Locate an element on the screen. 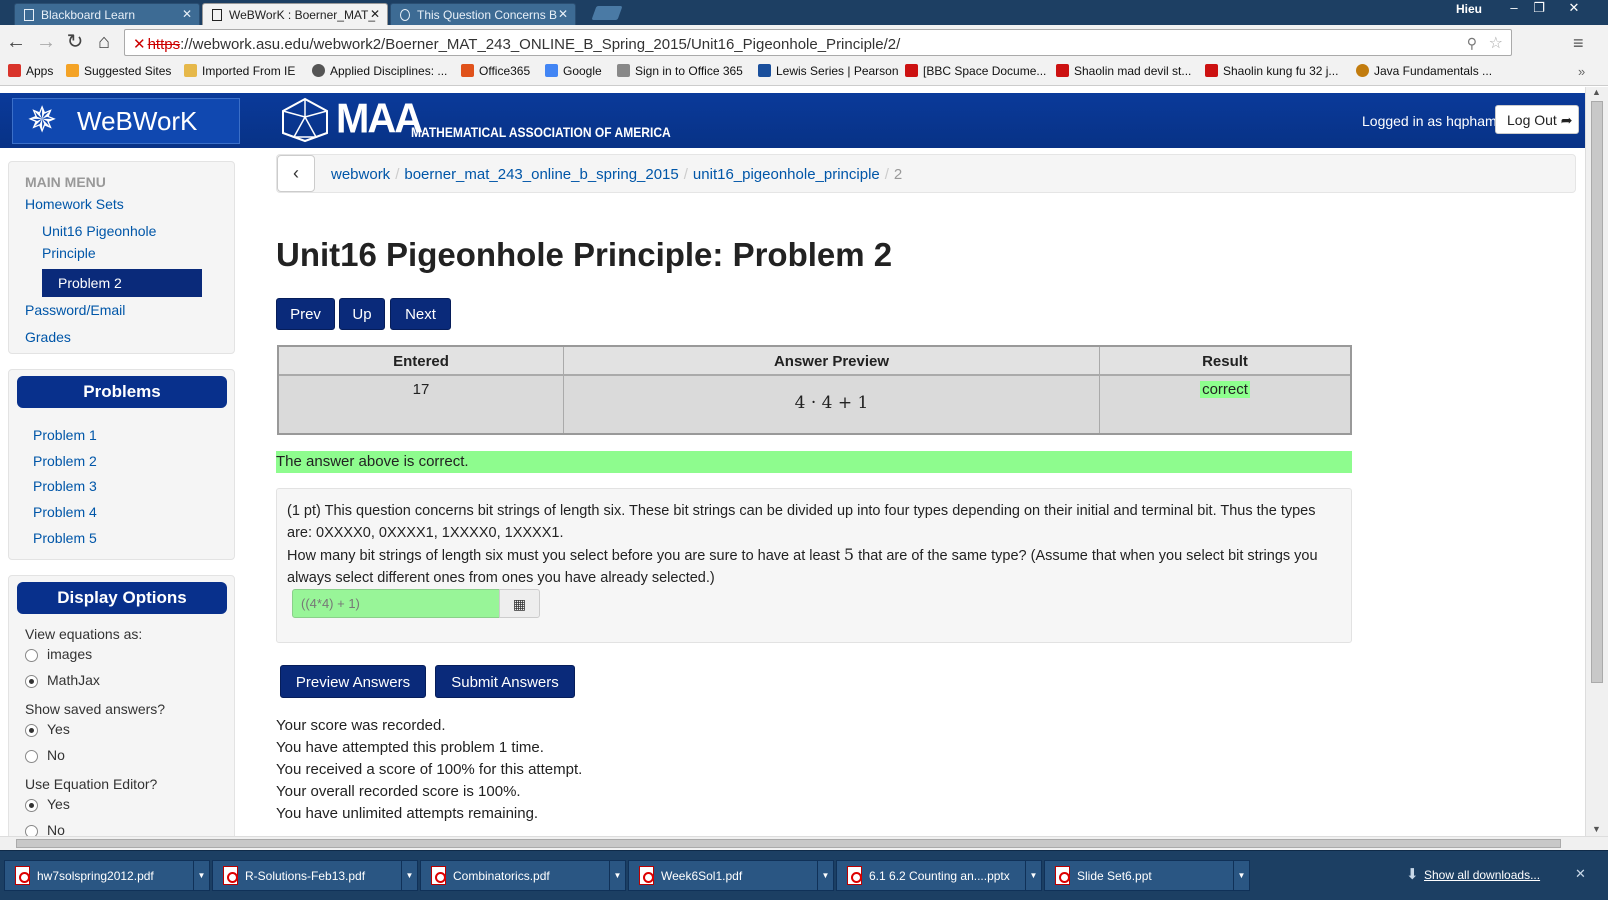 This screenshot has height=900, width=1608. radio-saved-no is located at coordinates (31, 756).